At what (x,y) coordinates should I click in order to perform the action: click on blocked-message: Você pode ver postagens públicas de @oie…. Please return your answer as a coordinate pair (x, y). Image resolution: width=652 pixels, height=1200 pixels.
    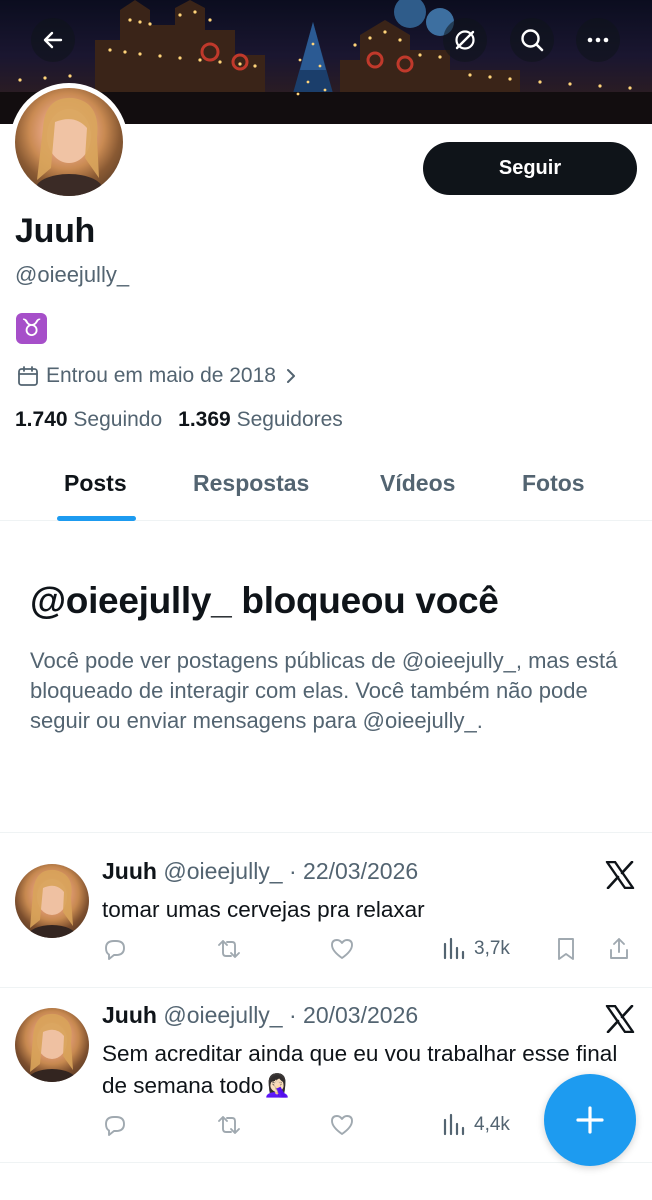
    Looking at the image, I should click on (324, 690).